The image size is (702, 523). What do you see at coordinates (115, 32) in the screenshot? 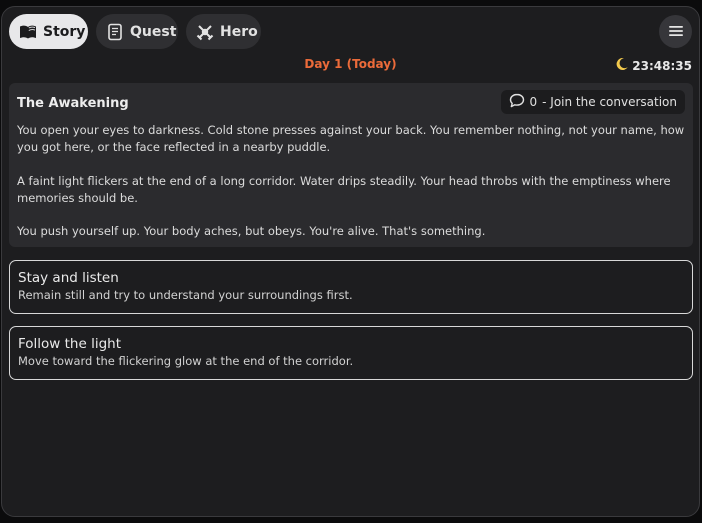
I see `scroll-icon` at bounding box center [115, 32].